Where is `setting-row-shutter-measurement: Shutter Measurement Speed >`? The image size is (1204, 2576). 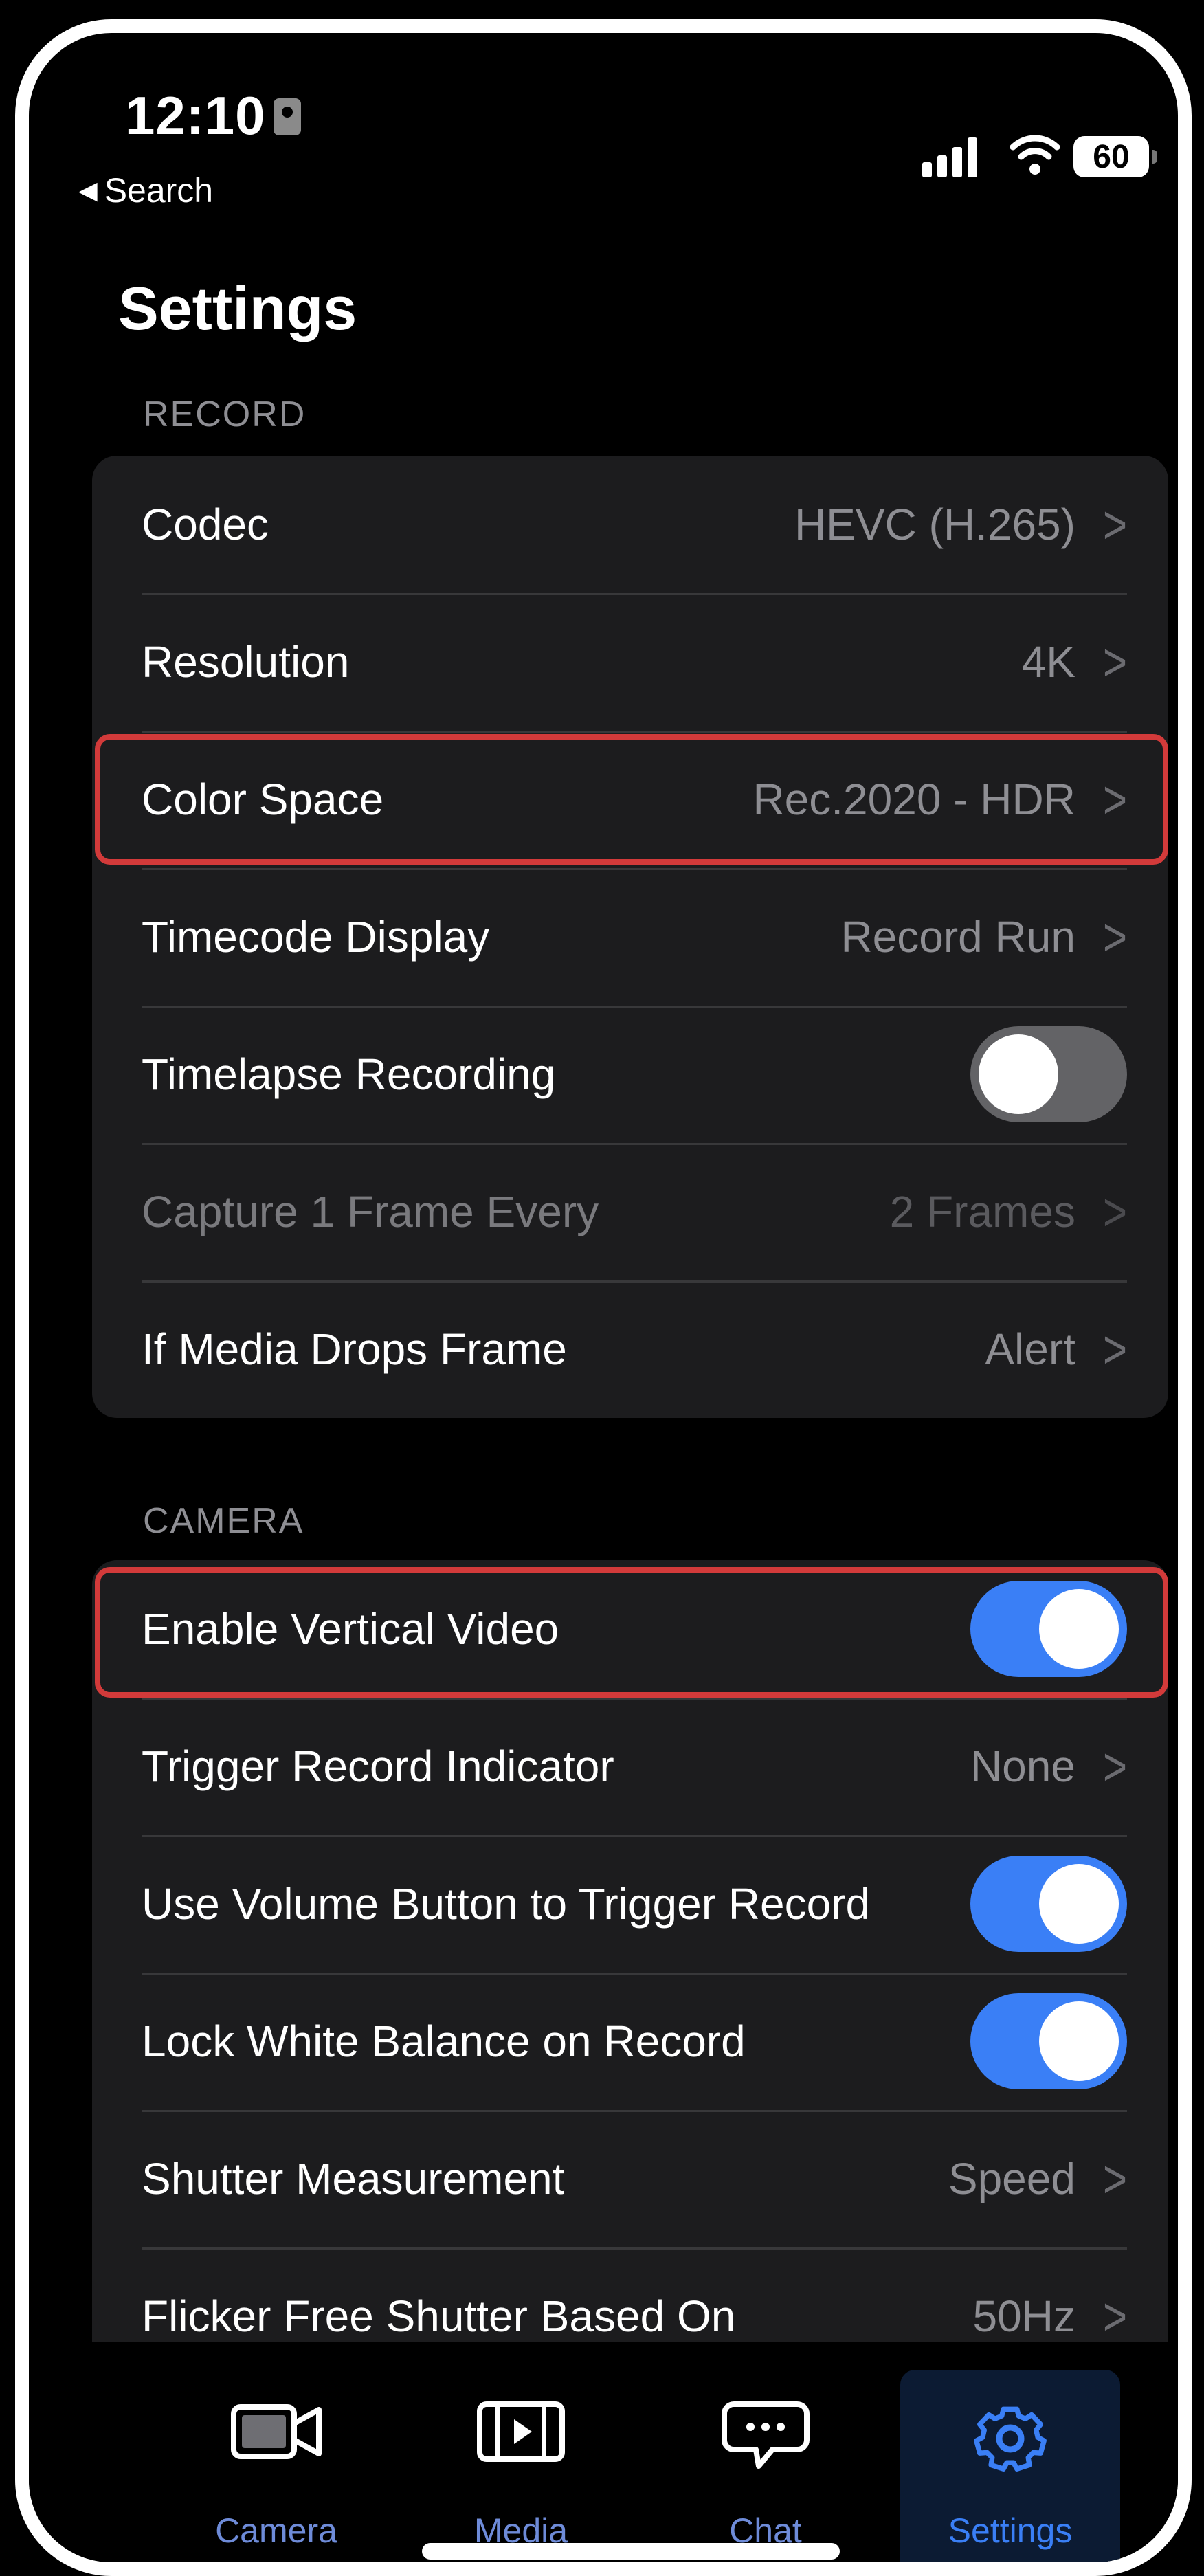 setting-row-shutter-measurement: Shutter Measurement Speed > is located at coordinates (630, 2178).